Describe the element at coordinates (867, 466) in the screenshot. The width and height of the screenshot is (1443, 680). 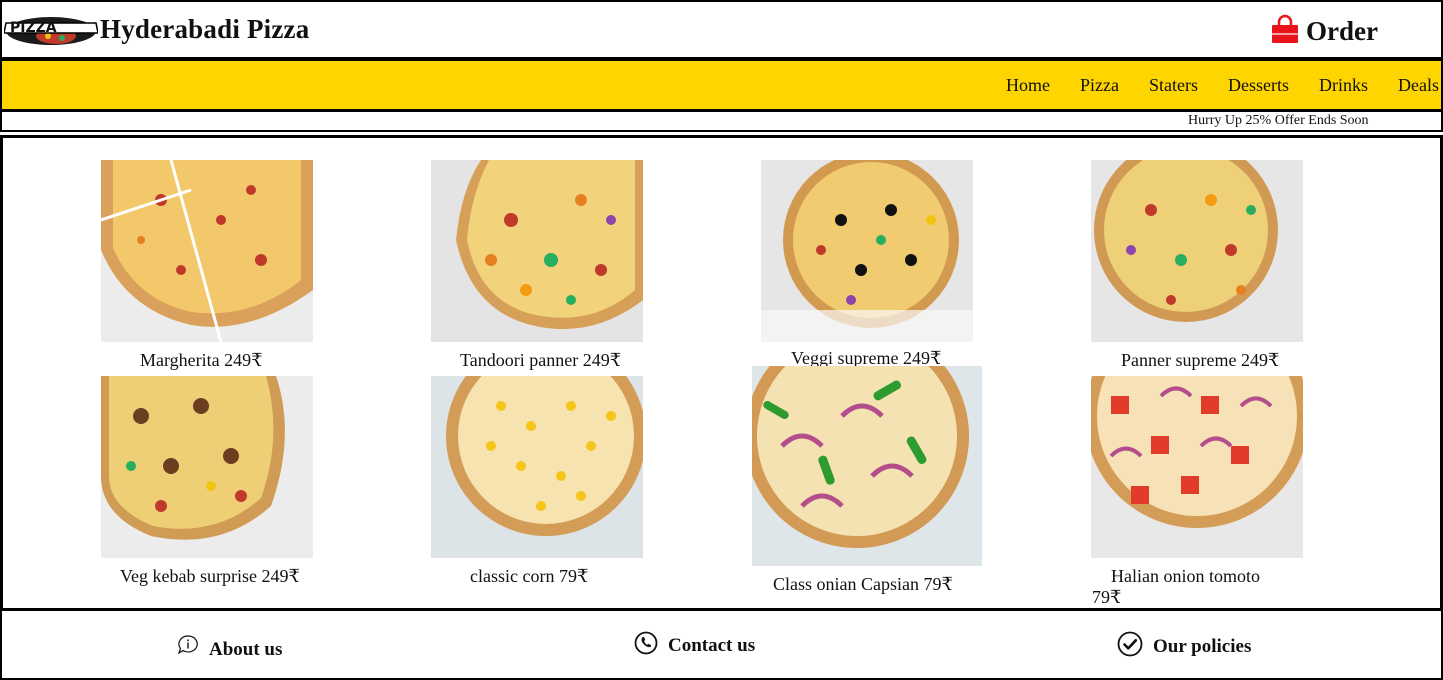
I see `product-image-class-onian-capsian` at that location.